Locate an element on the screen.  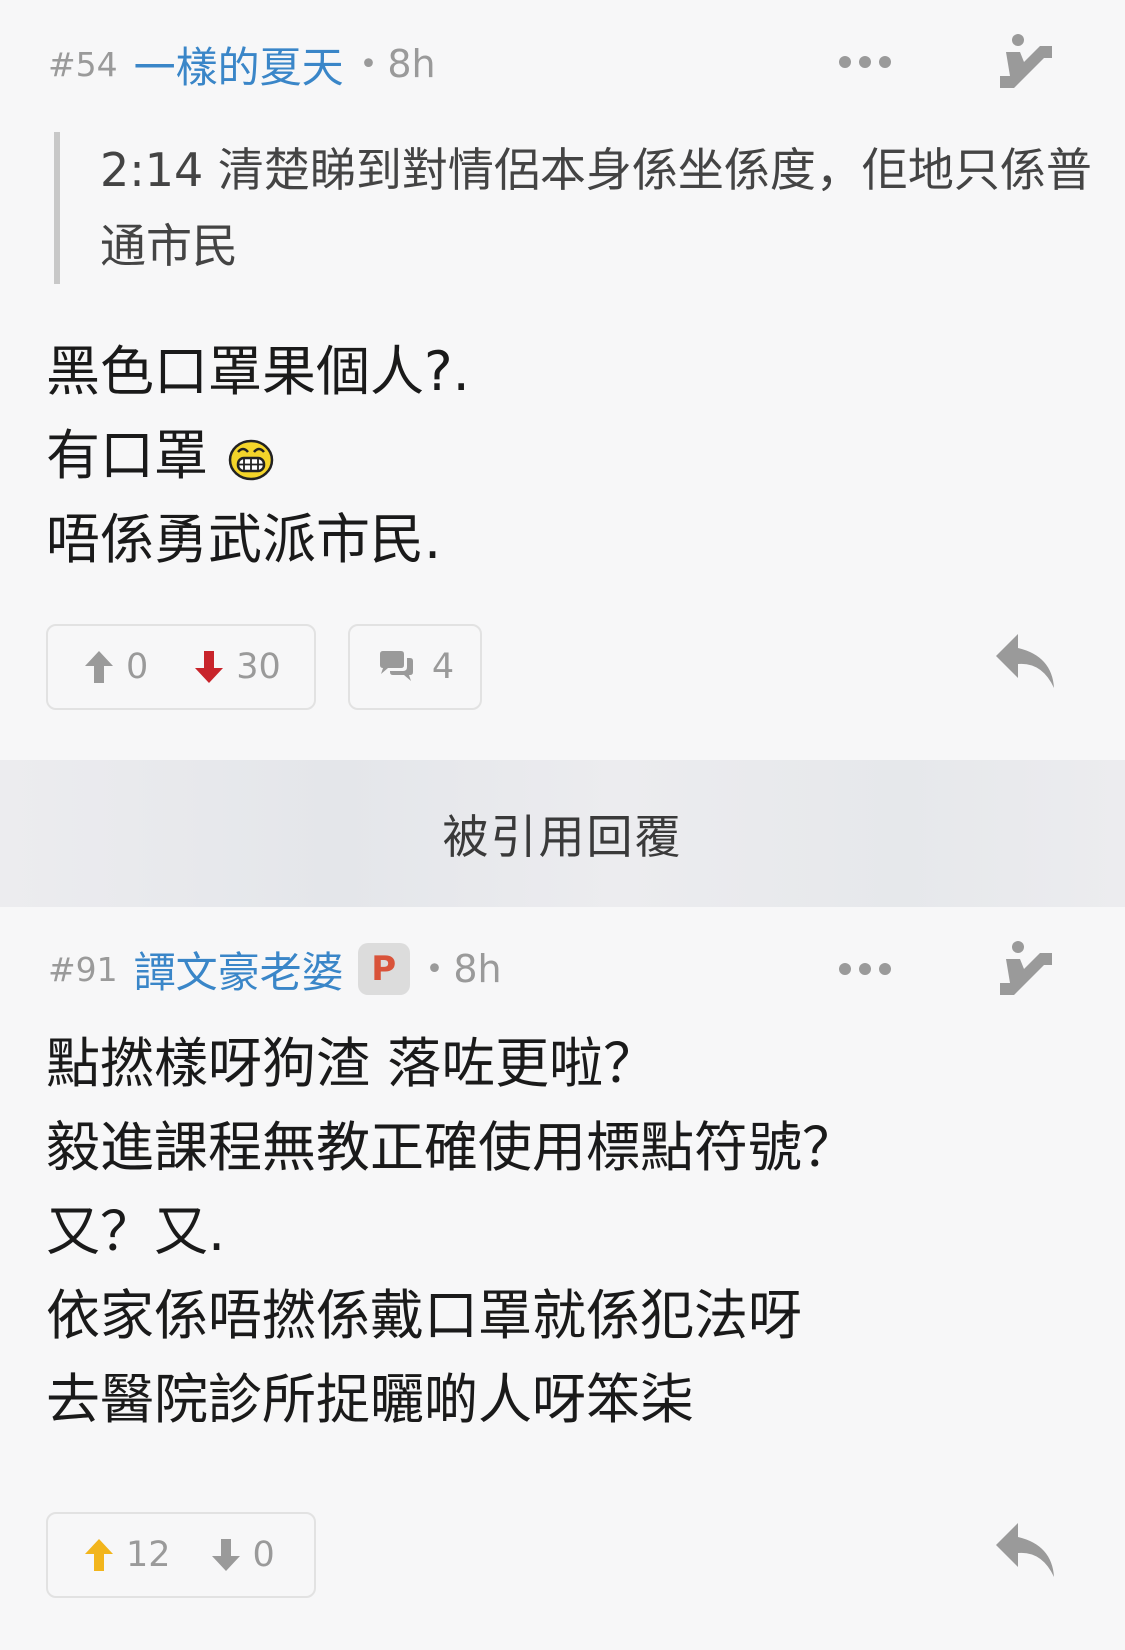
post-line-with-emoji: 有口罩 is located at coordinates (566, 456).